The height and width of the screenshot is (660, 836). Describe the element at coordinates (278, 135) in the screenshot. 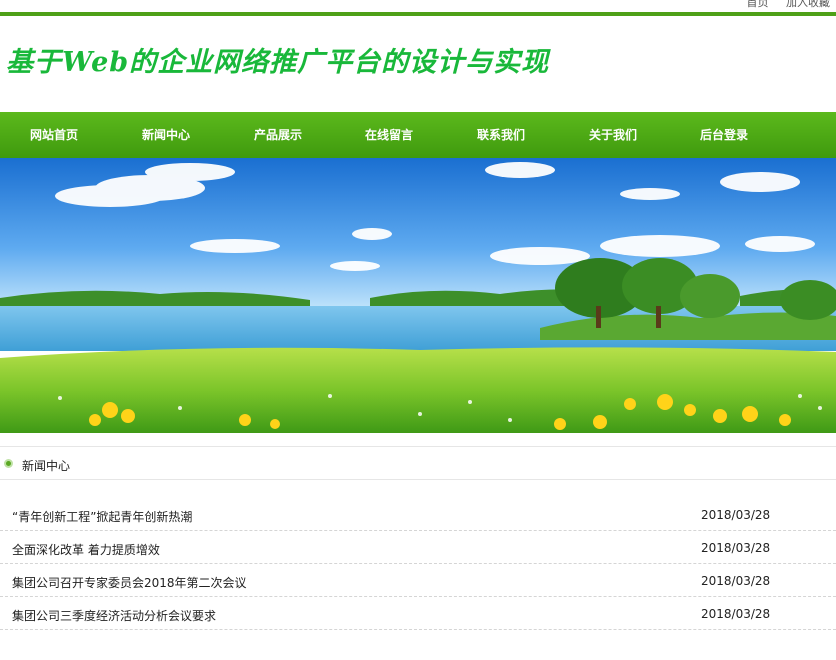

I see `nav-item-products: 产品展示` at that location.